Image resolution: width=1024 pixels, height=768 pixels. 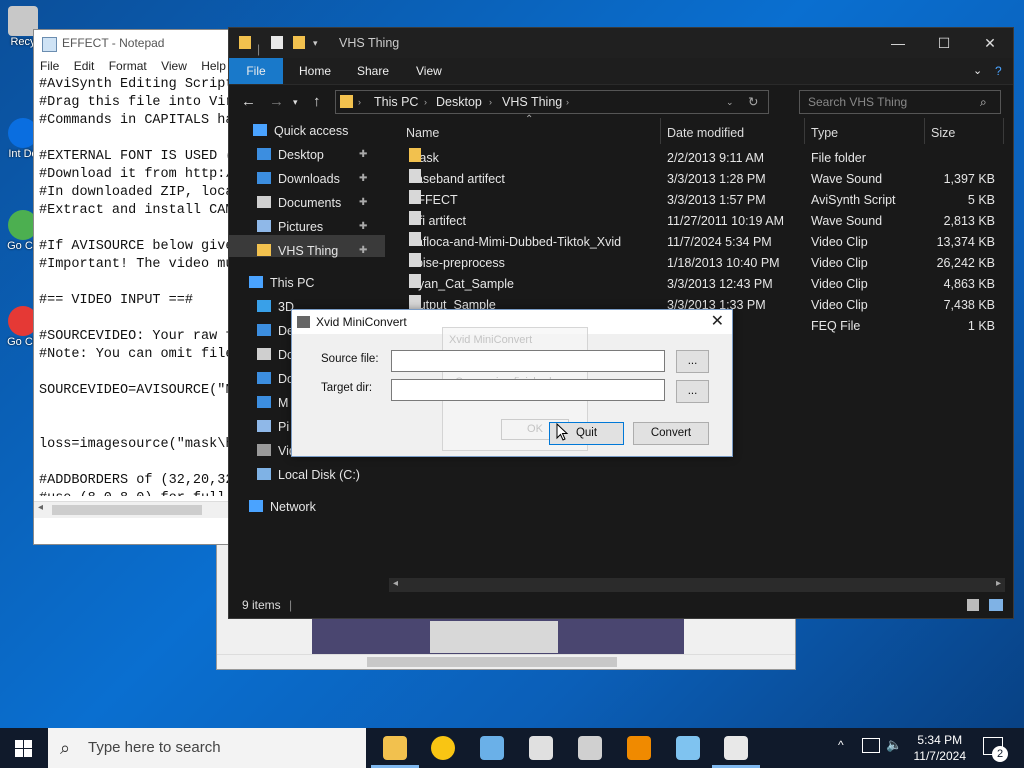 I want to click on target-dir-input, so click(x=528, y=390).